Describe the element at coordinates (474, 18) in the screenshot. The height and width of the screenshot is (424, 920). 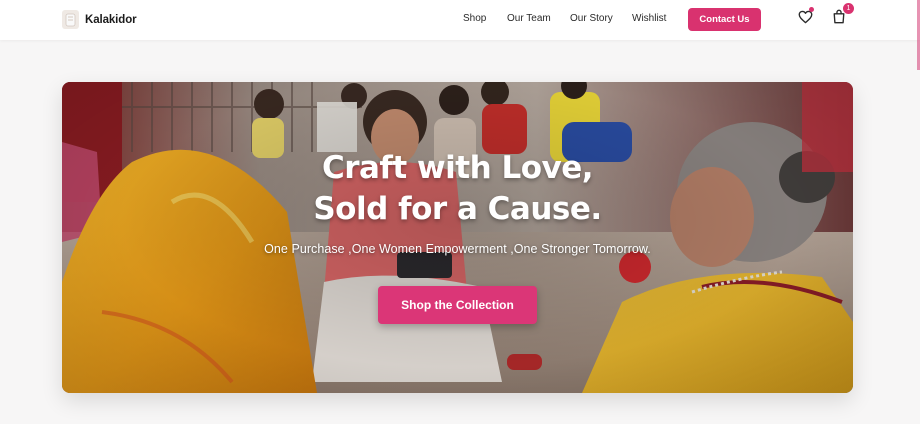
I see `nav-link-shop: Shop` at that location.